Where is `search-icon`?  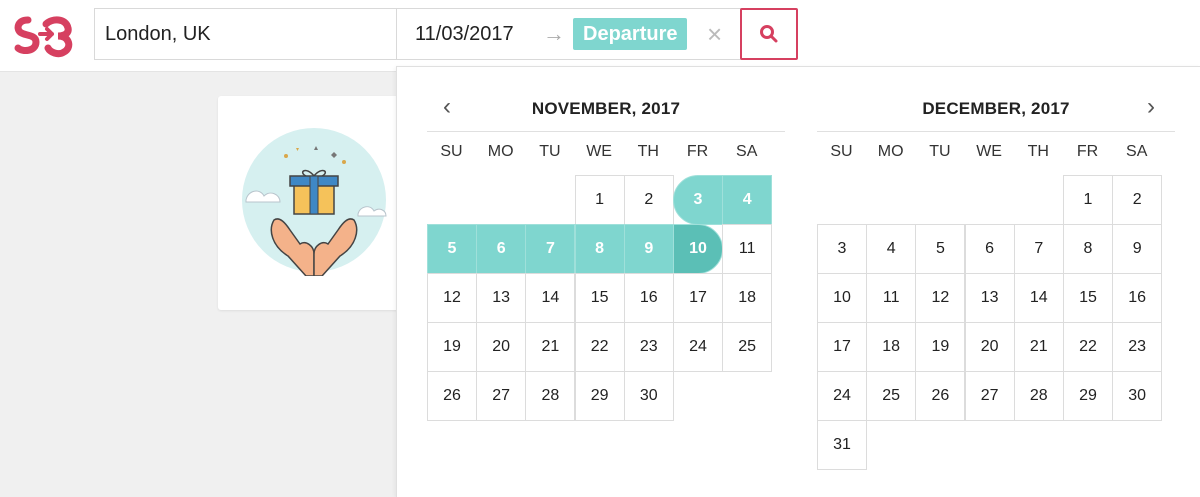
search-icon is located at coordinates (769, 34).